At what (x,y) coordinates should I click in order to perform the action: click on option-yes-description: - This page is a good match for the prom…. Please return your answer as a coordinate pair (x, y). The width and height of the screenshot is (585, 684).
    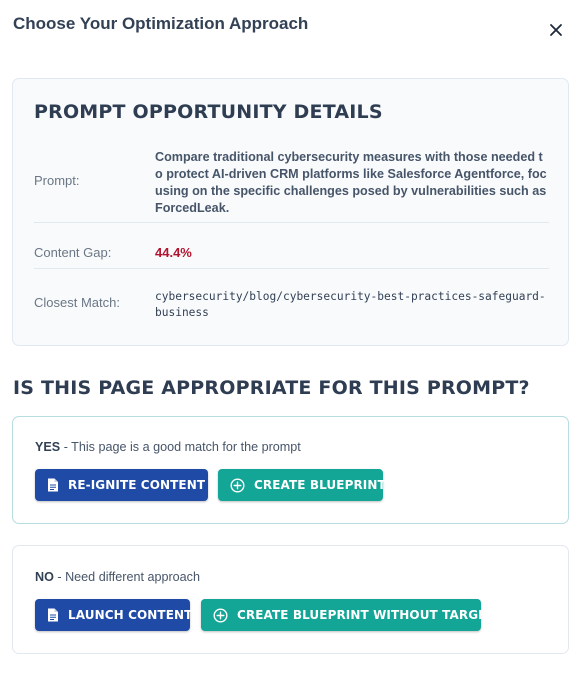
    Looking at the image, I should click on (180, 447).